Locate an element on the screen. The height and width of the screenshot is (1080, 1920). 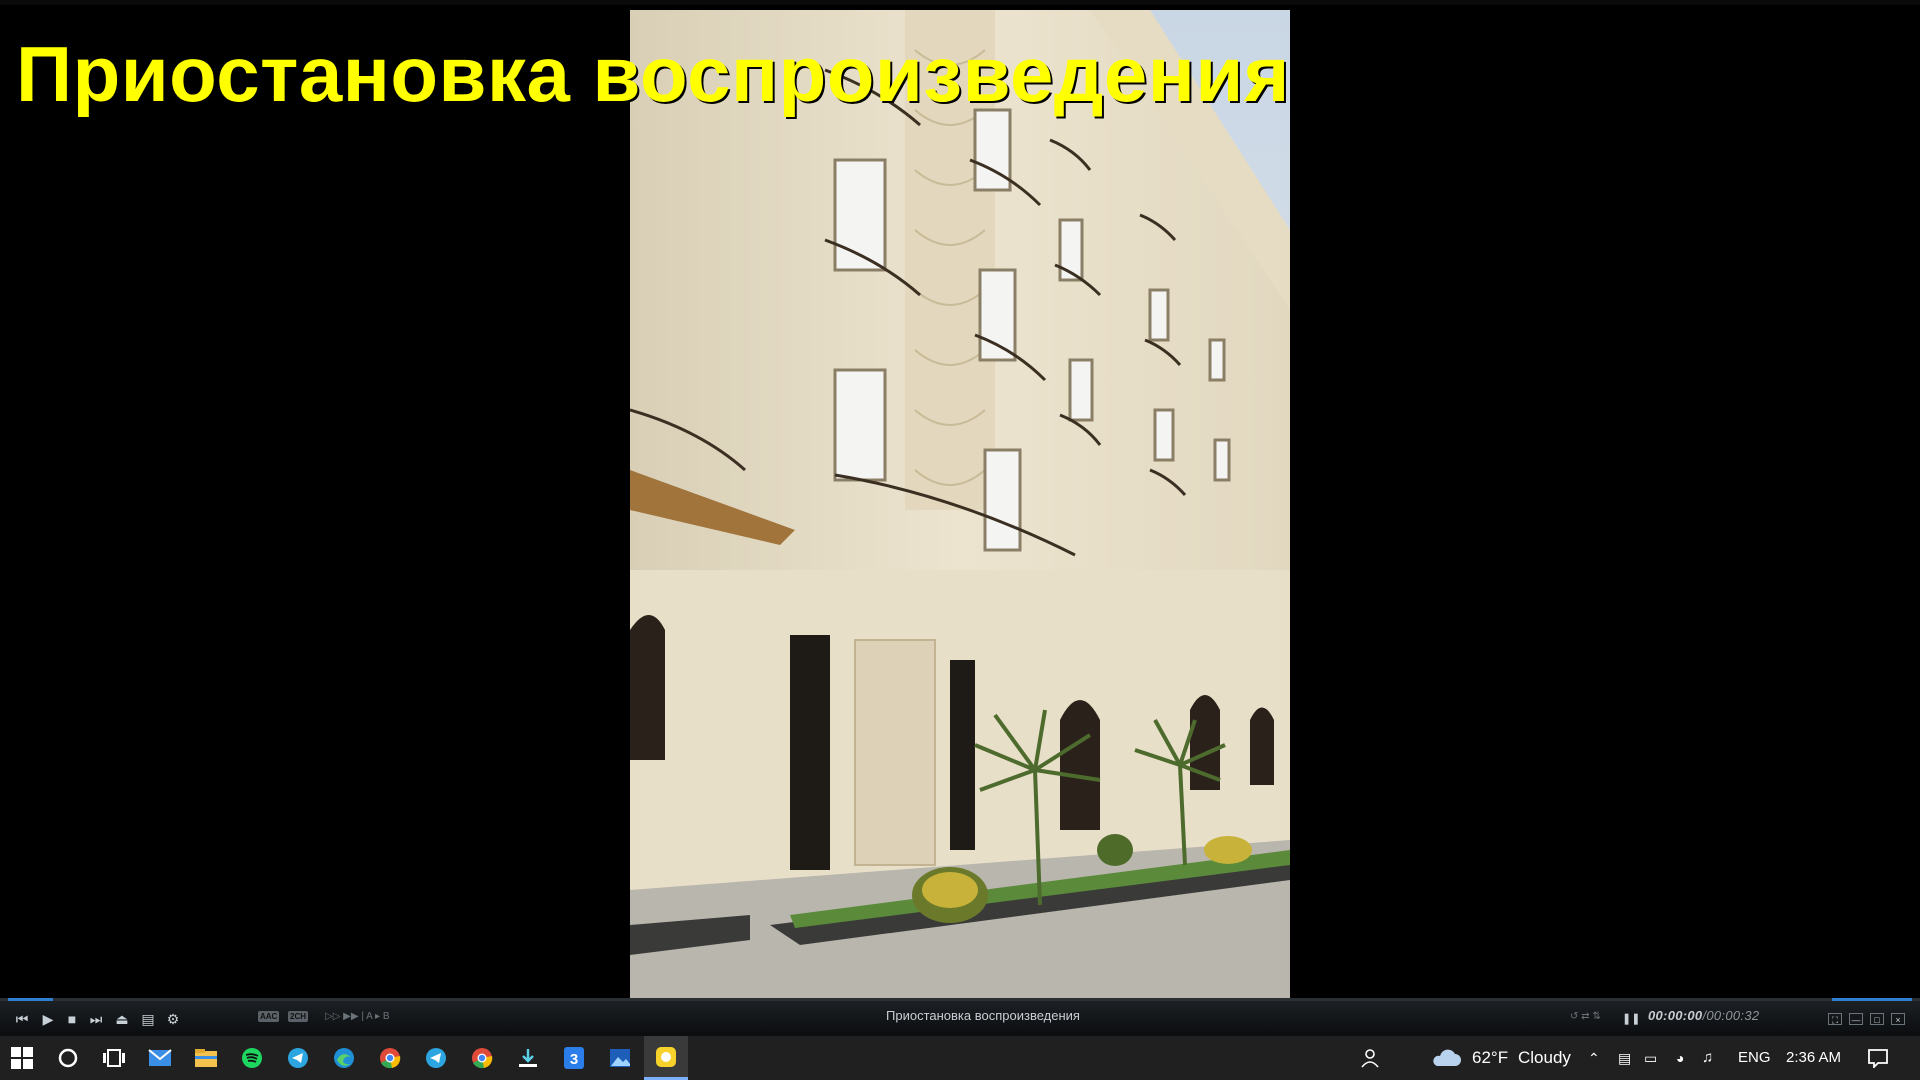
next-icon: ⏭ is located at coordinates (96, 1019).